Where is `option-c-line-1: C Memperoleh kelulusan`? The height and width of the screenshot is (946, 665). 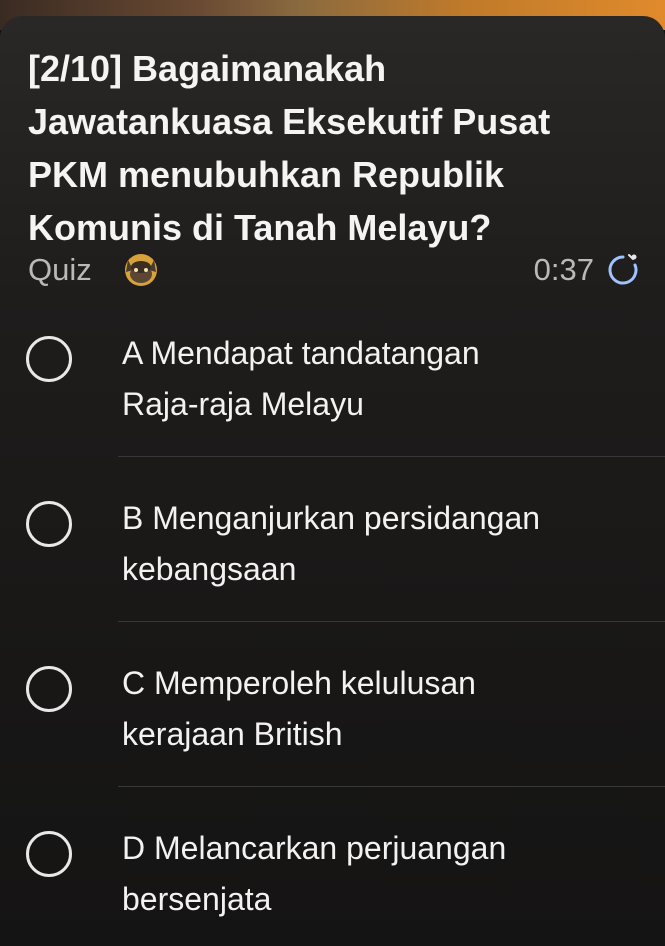 option-c-line-1: C Memperoleh kelulusan is located at coordinates (299, 683).